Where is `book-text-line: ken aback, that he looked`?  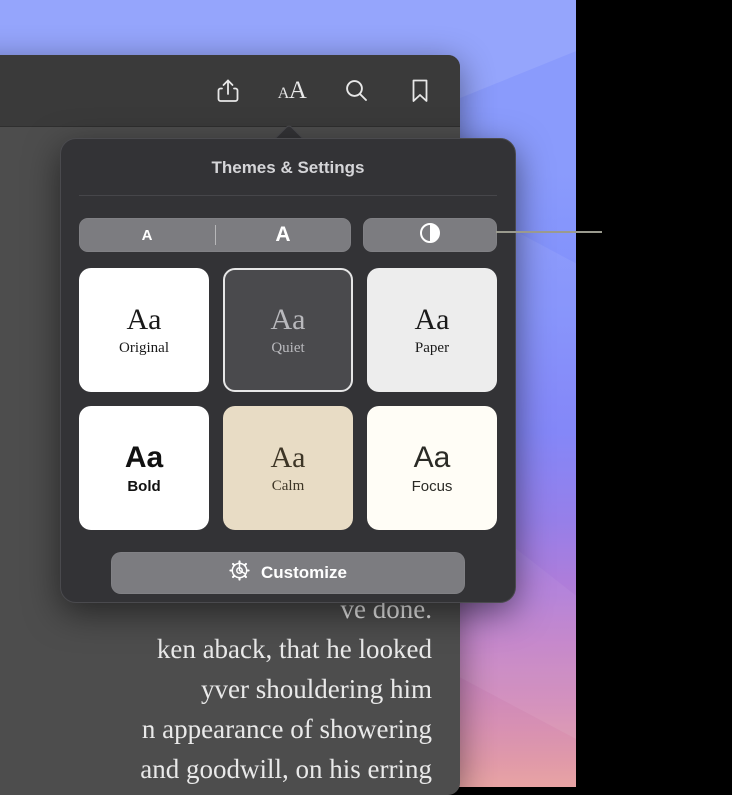 book-text-line: ken aback, that he looked is located at coordinates (294, 649).